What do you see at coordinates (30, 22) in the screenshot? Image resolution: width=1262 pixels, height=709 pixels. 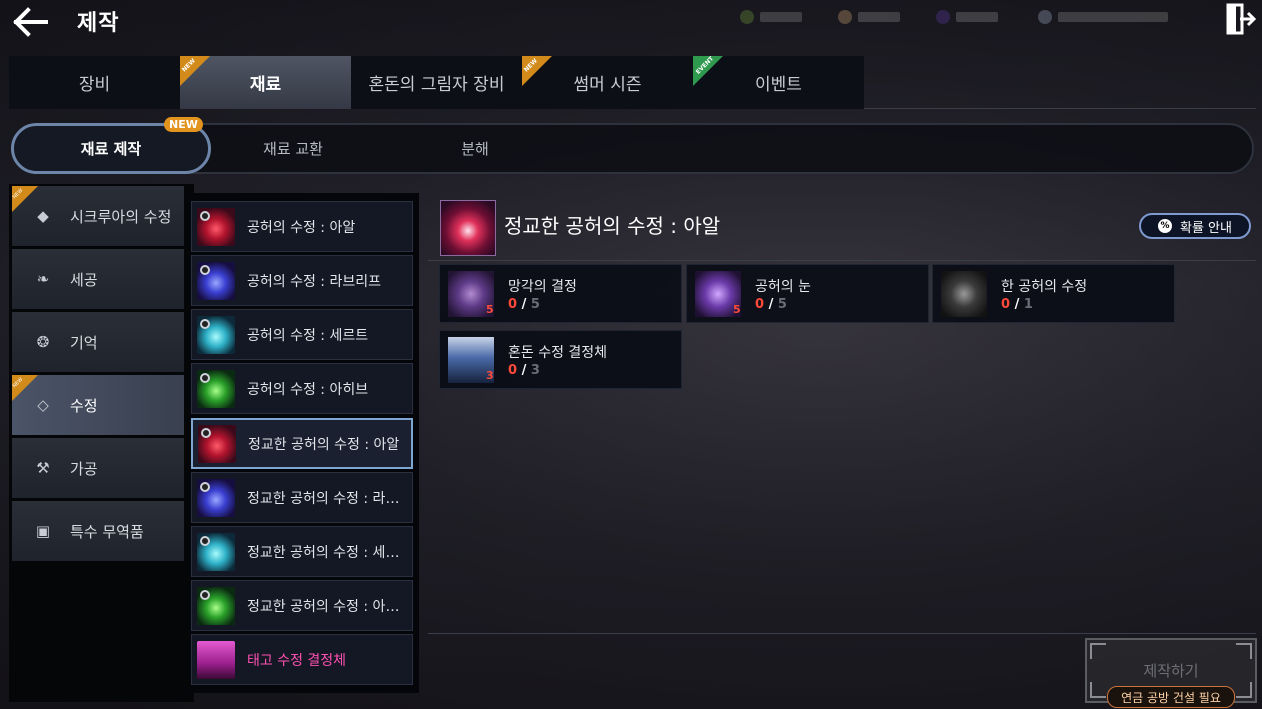 I see `back-arrow-icon` at bounding box center [30, 22].